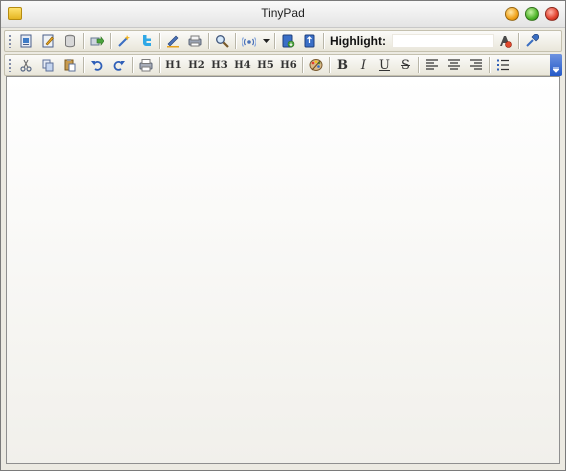 The image size is (566, 471). I want to click on close-button, so click(552, 14).